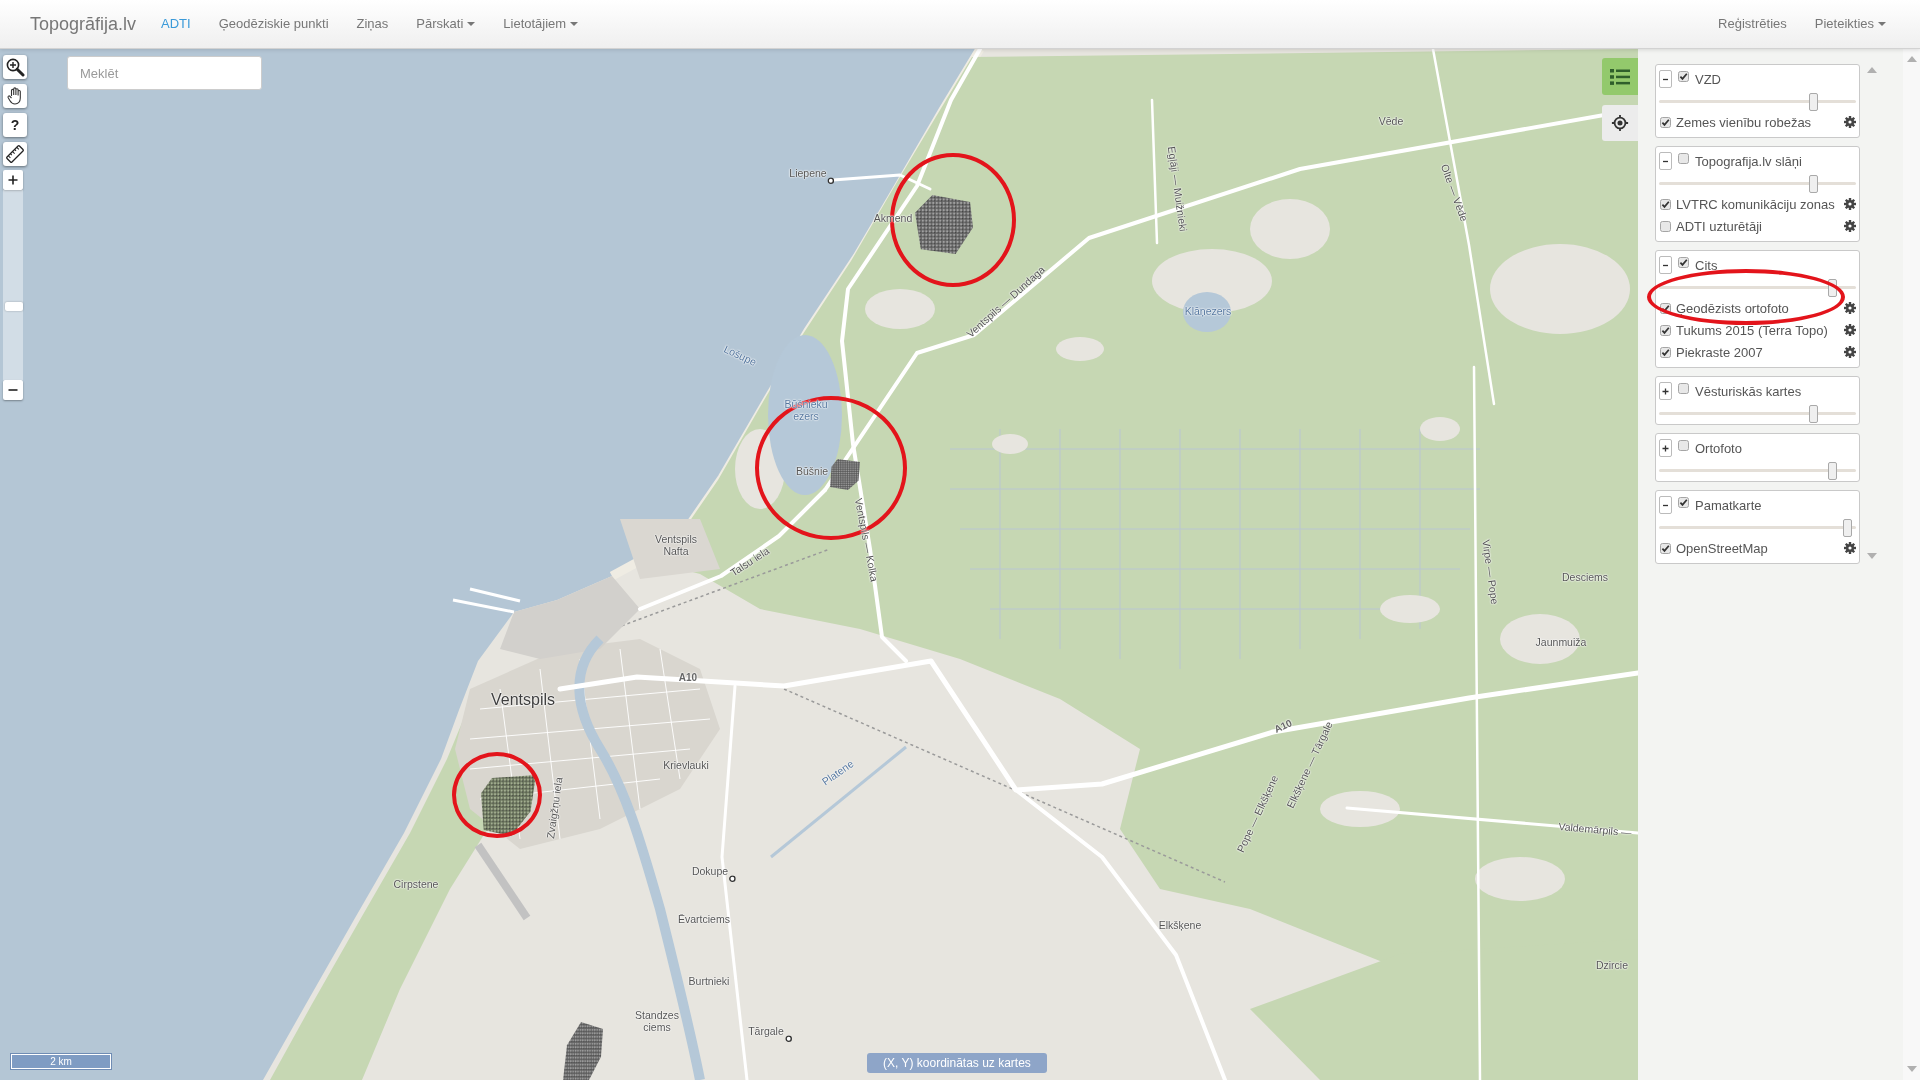 This screenshot has width=1920, height=1080. What do you see at coordinates (1850, 24) in the screenshot?
I see `nav-menu: Pieteikties` at bounding box center [1850, 24].